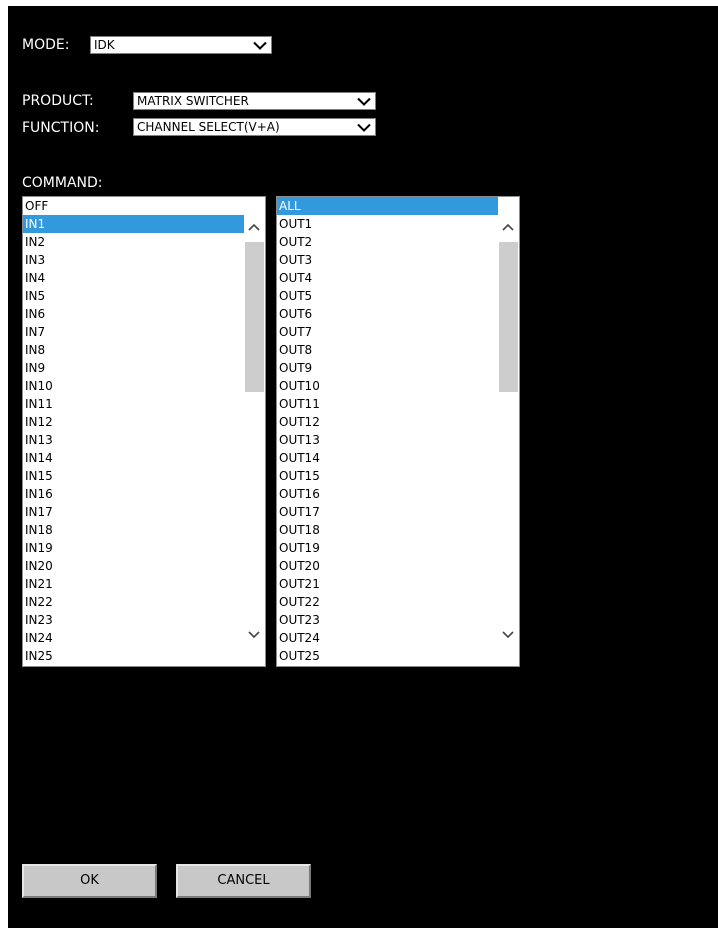 The width and height of the screenshot is (718, 929). What do you see at coordinates (133, 260) in the screenshot?
I see `input-list-item: IN3` at bounding box center [133, 260].